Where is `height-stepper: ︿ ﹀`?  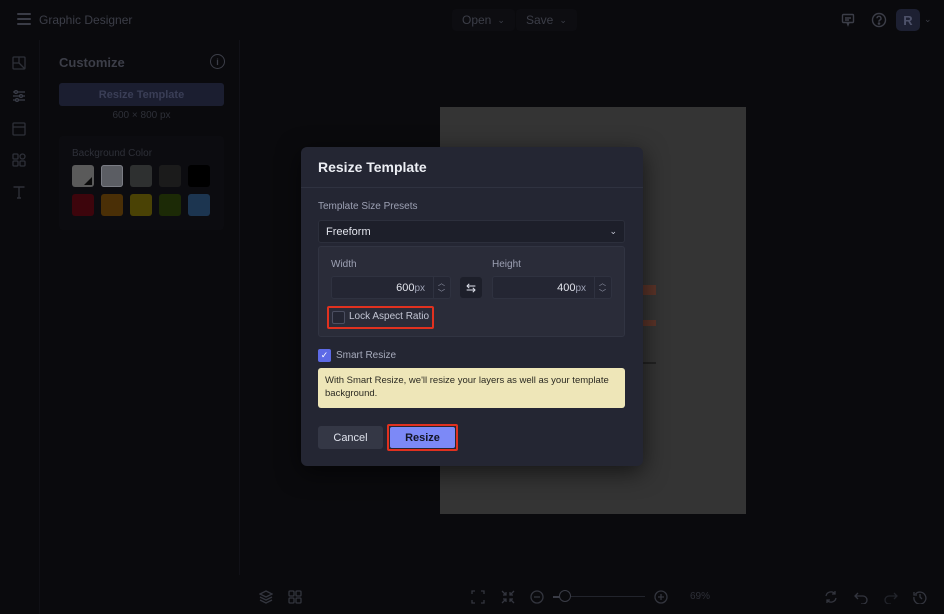 height-stepper: ︿ ﹀ is located at coordinates (602, 287).